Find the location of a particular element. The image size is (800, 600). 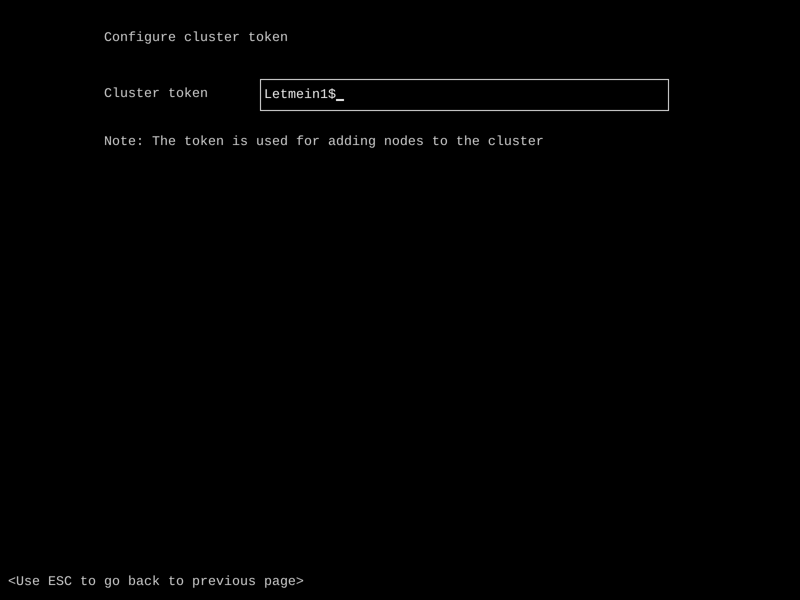

page-title: Configure cluster token is located at coordinates (196, 39).